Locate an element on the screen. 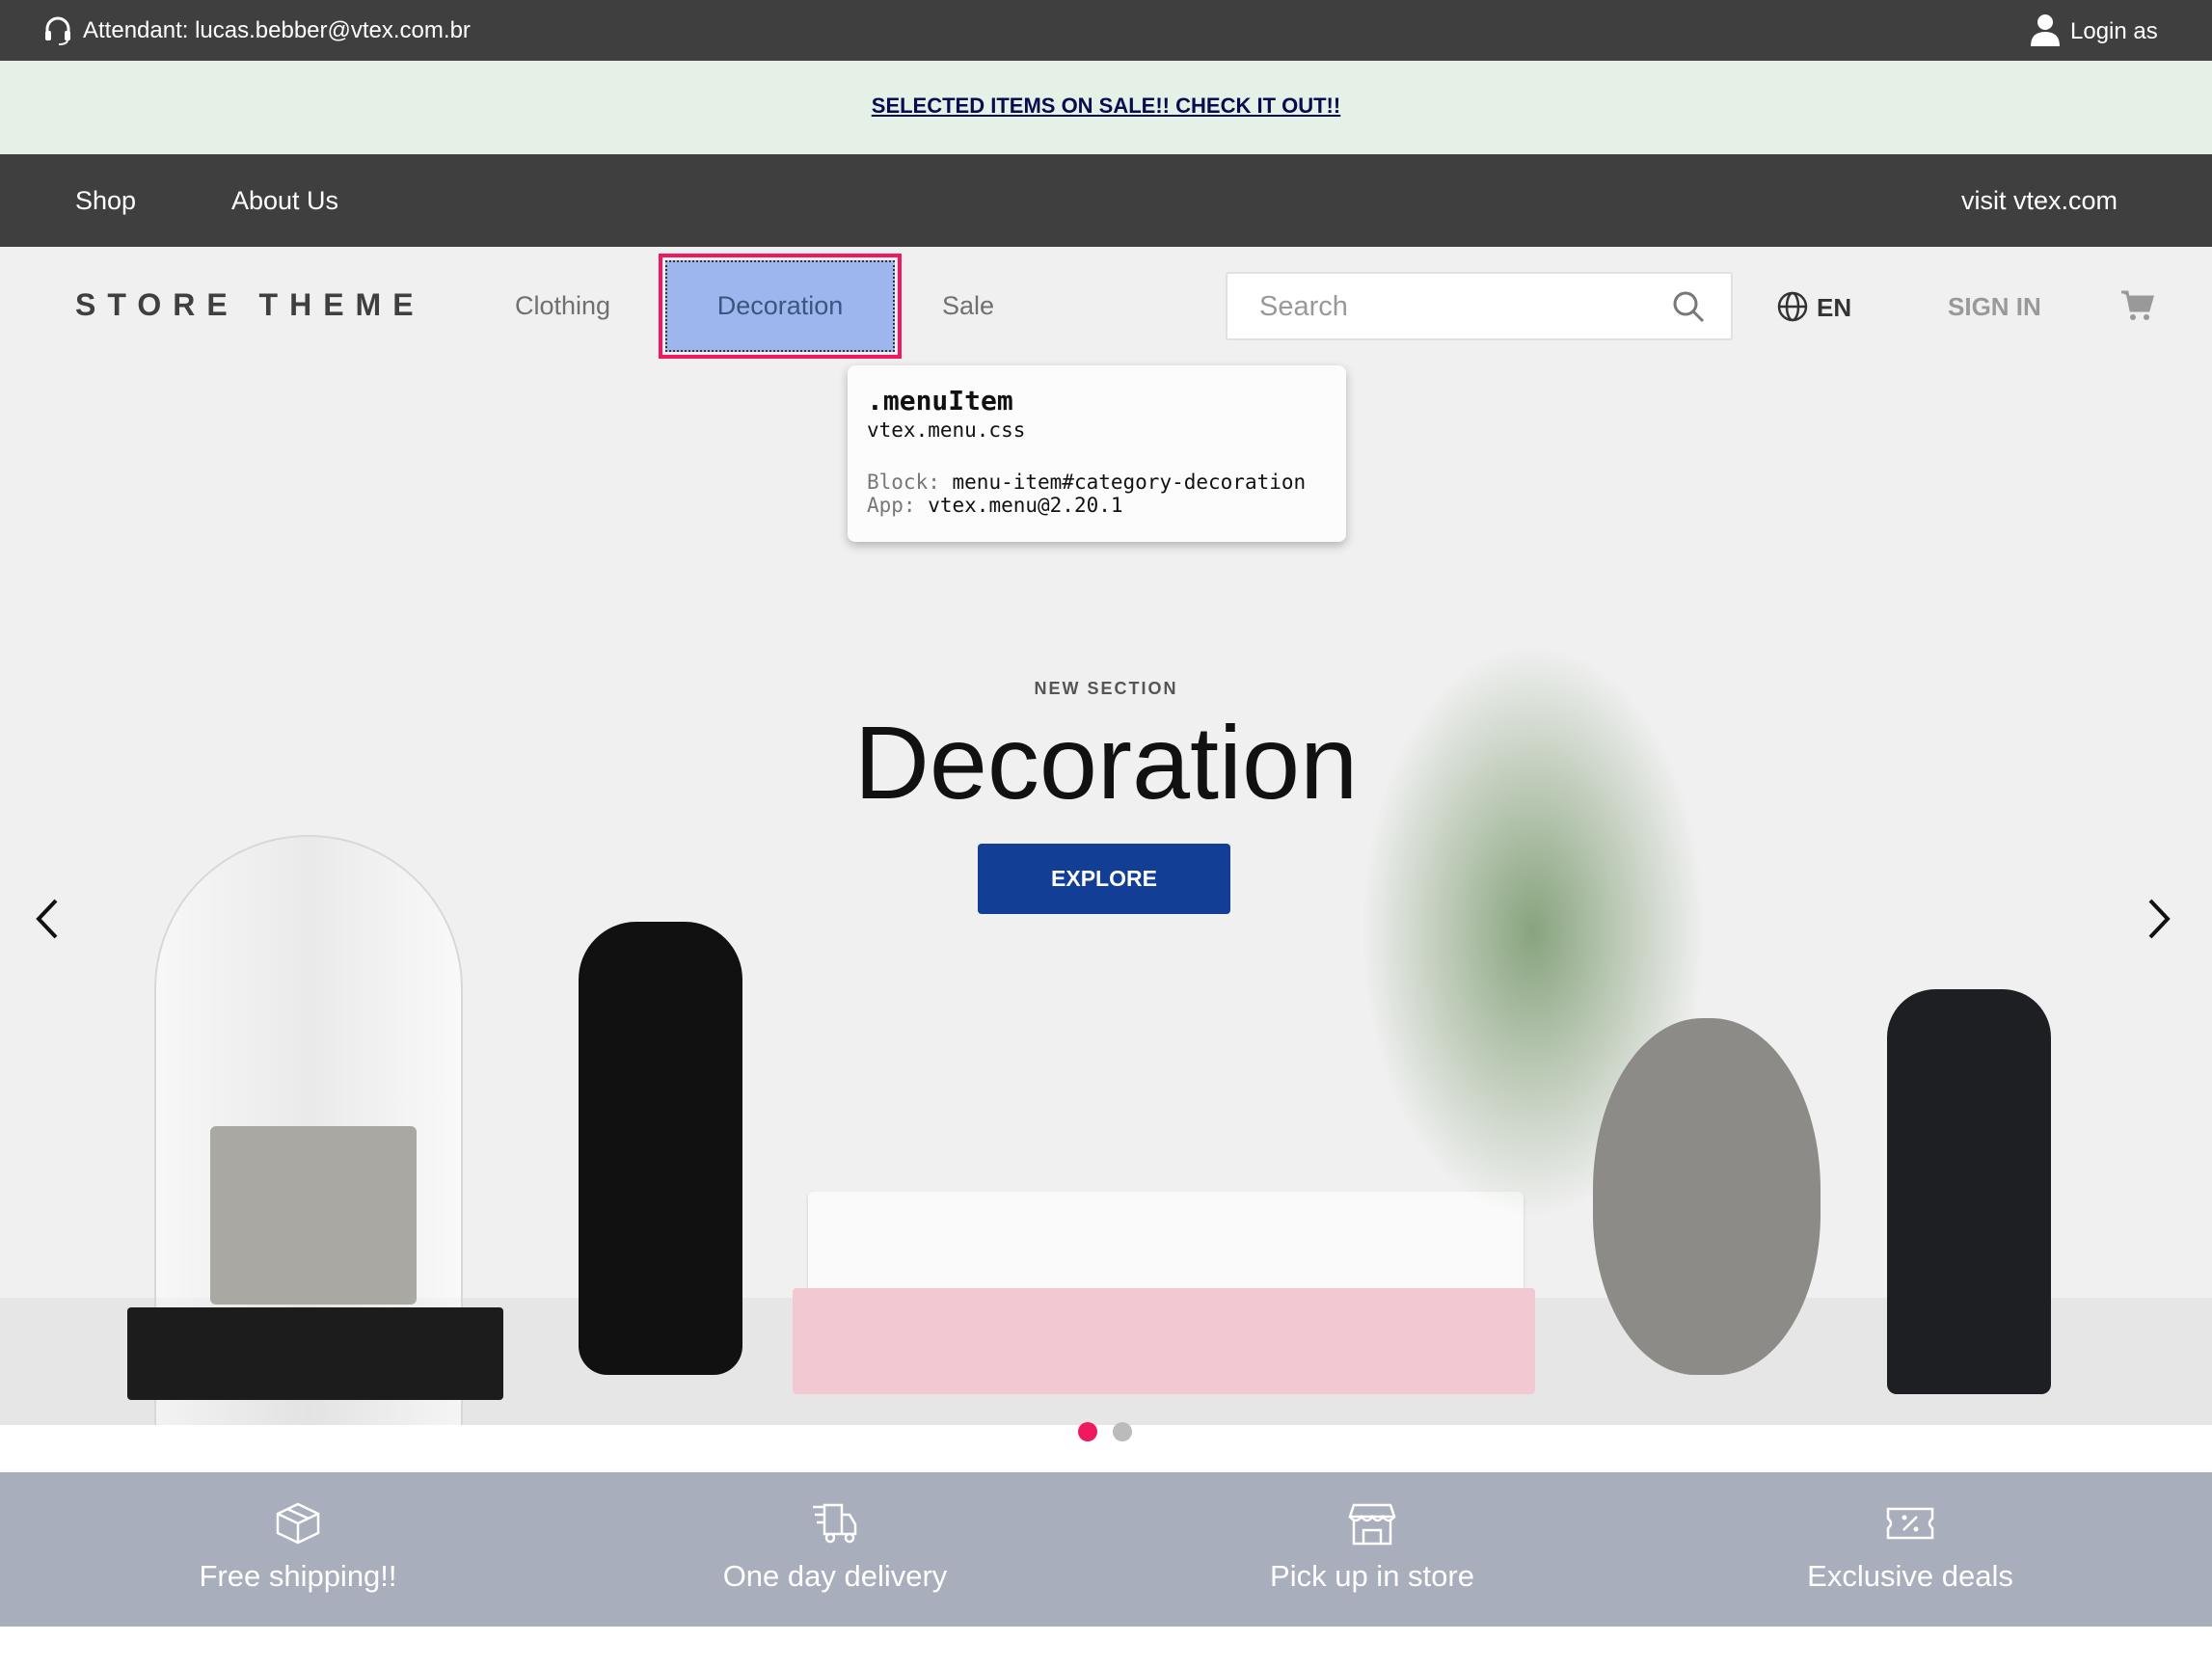  login-as-label: Login as is located at coordinates (2114, 31).